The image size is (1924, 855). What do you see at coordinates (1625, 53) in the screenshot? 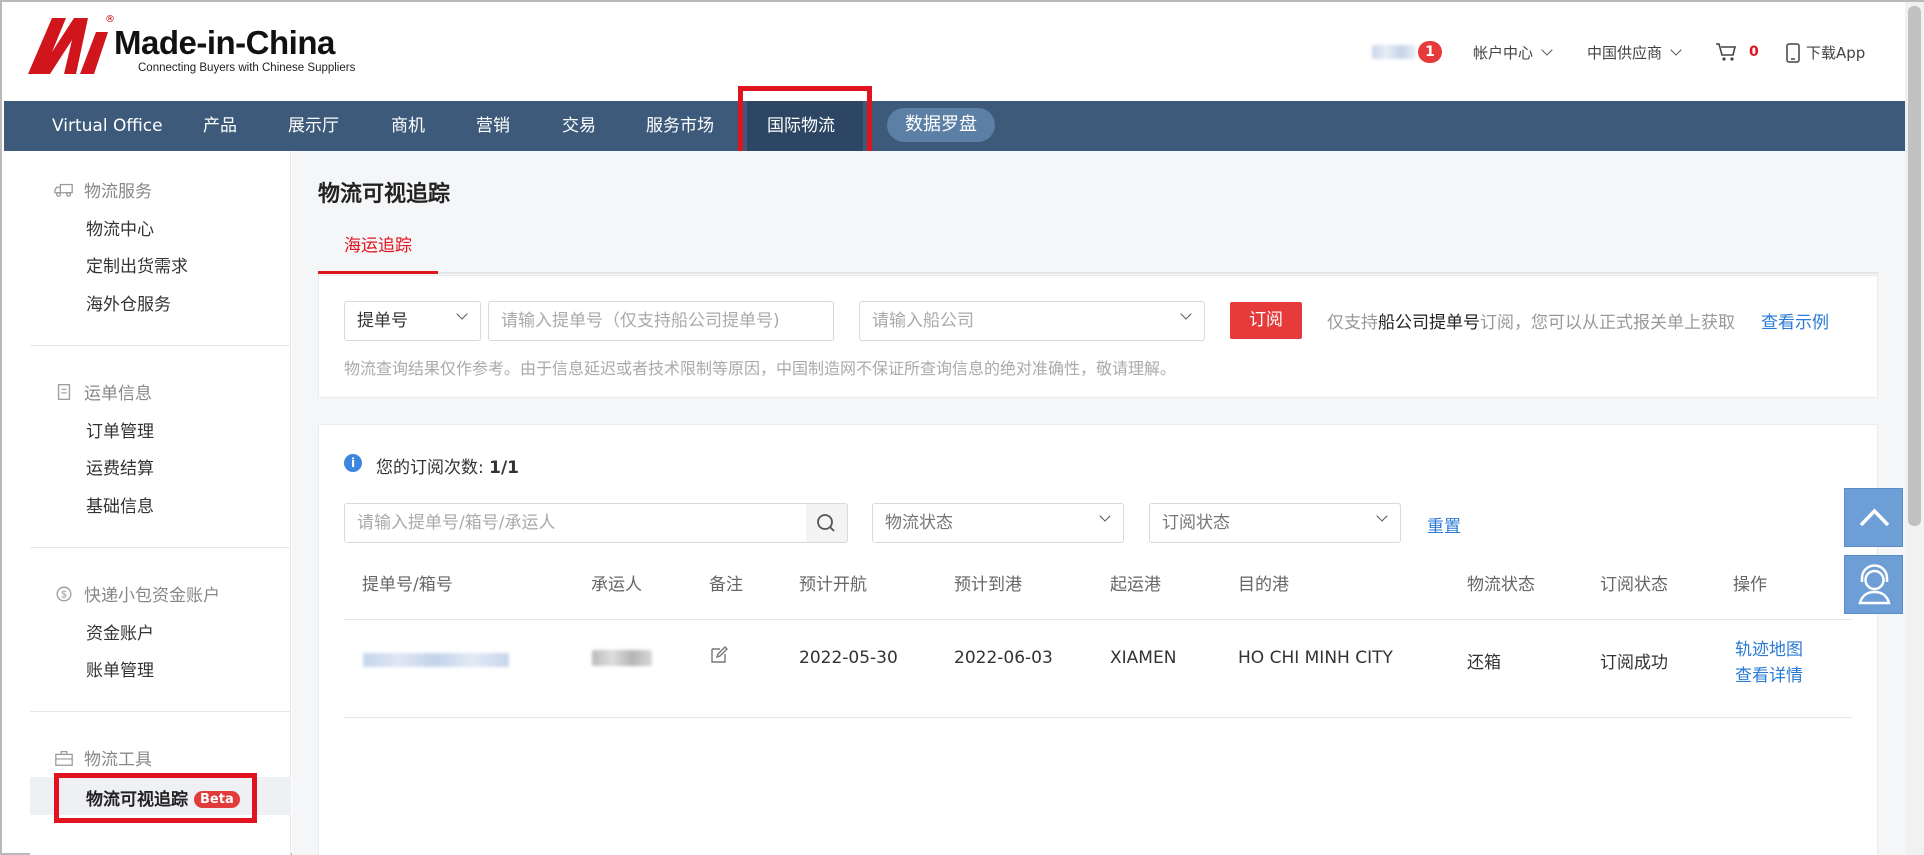
I see `china-supplier-label: 中国供应商` at bounding box center [1625, 53].